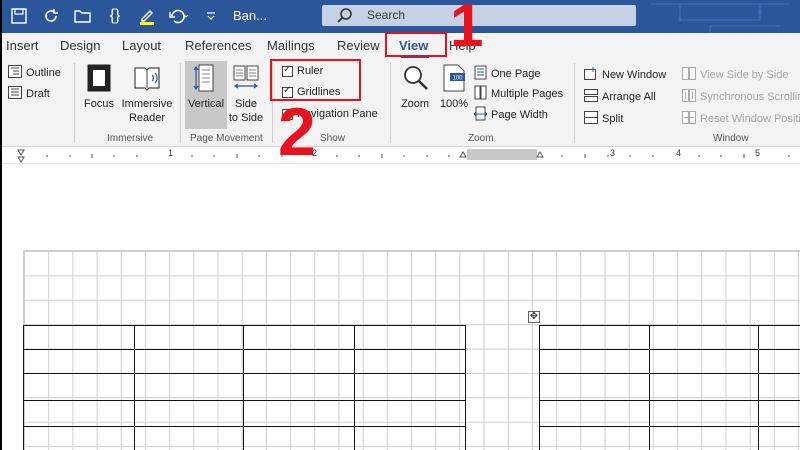 Image resolution: width=800 pixels, height=450 pixels. Describe the element at coordinates (591, 75) in the screenshot. I see `new-window-icon` at that location.